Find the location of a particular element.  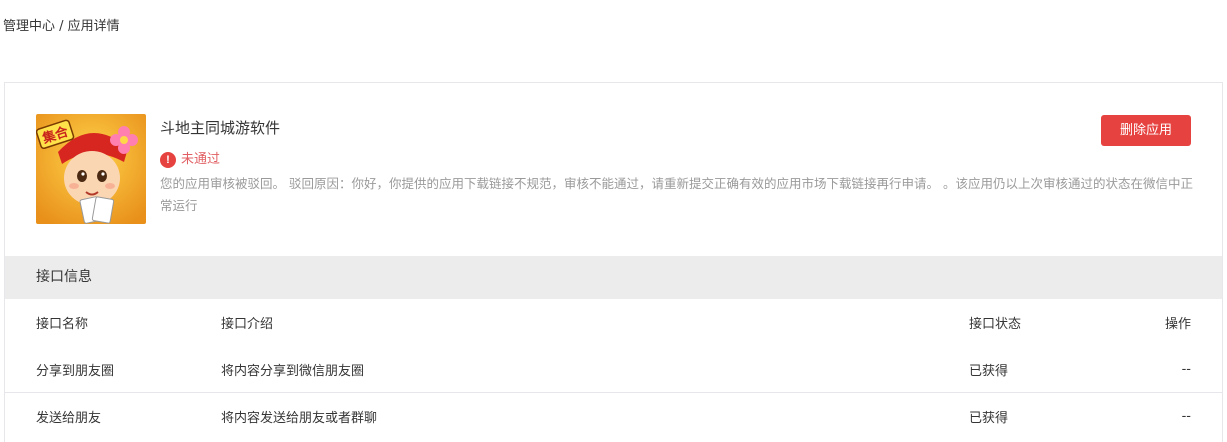

api-desc: 将内容发送给朋友或者群聊 is located at coordinates (595, 415).